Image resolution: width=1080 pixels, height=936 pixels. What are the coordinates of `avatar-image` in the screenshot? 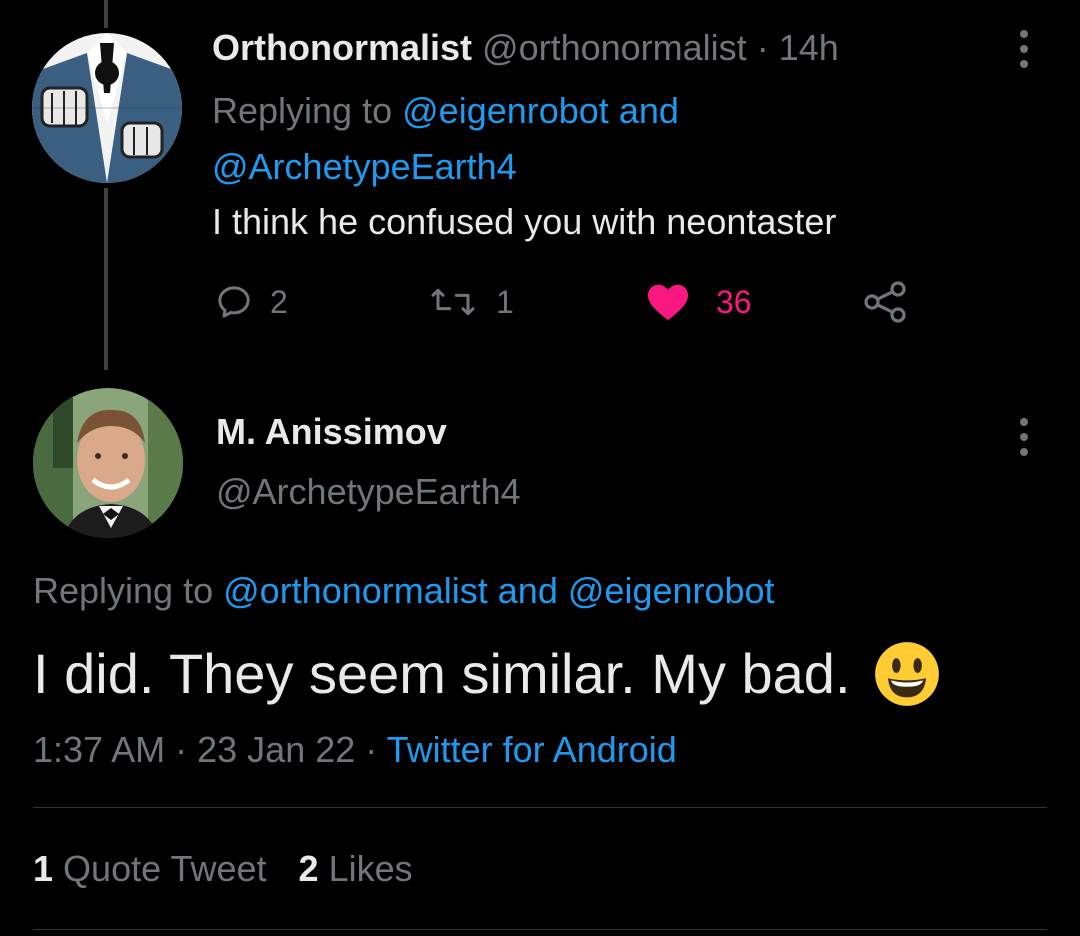 It's located at (107, 108).